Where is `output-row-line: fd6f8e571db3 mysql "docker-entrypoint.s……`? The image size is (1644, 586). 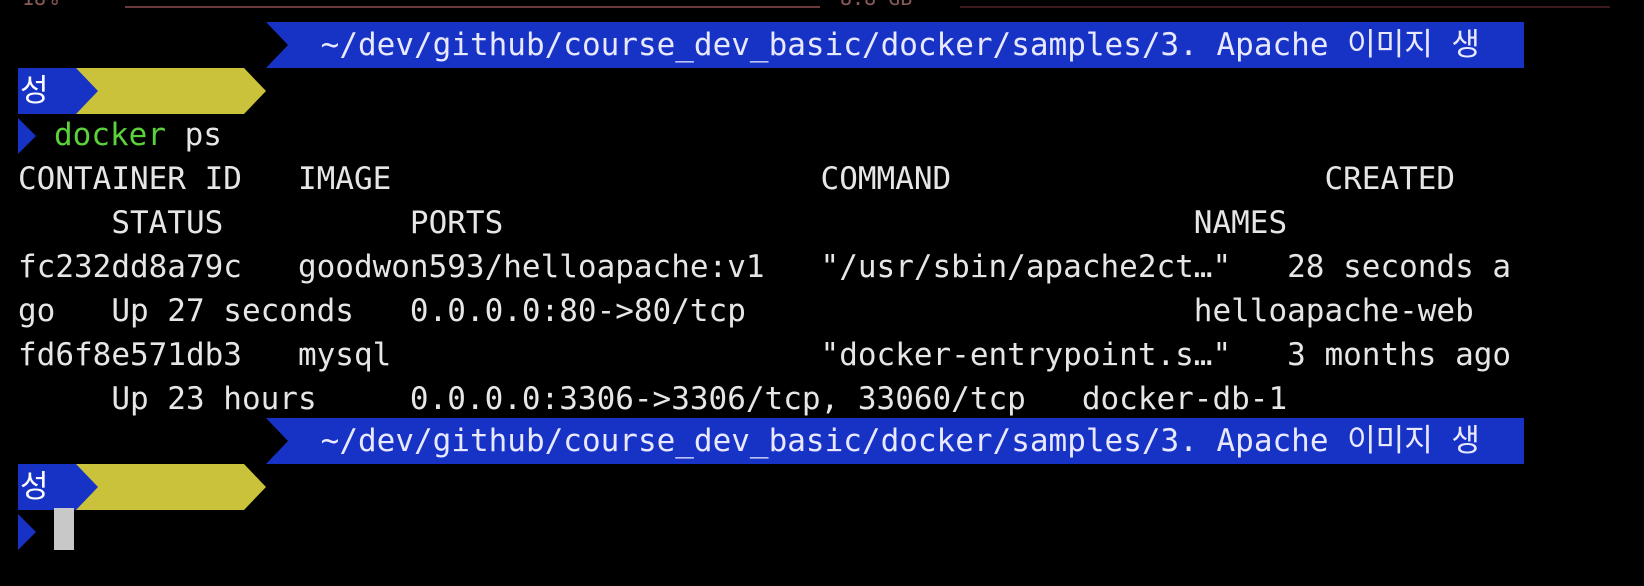
output-row-line: fd6f8e571db3 mysql "docker-entrypoint.s…… is located at coordinates (765, 355).